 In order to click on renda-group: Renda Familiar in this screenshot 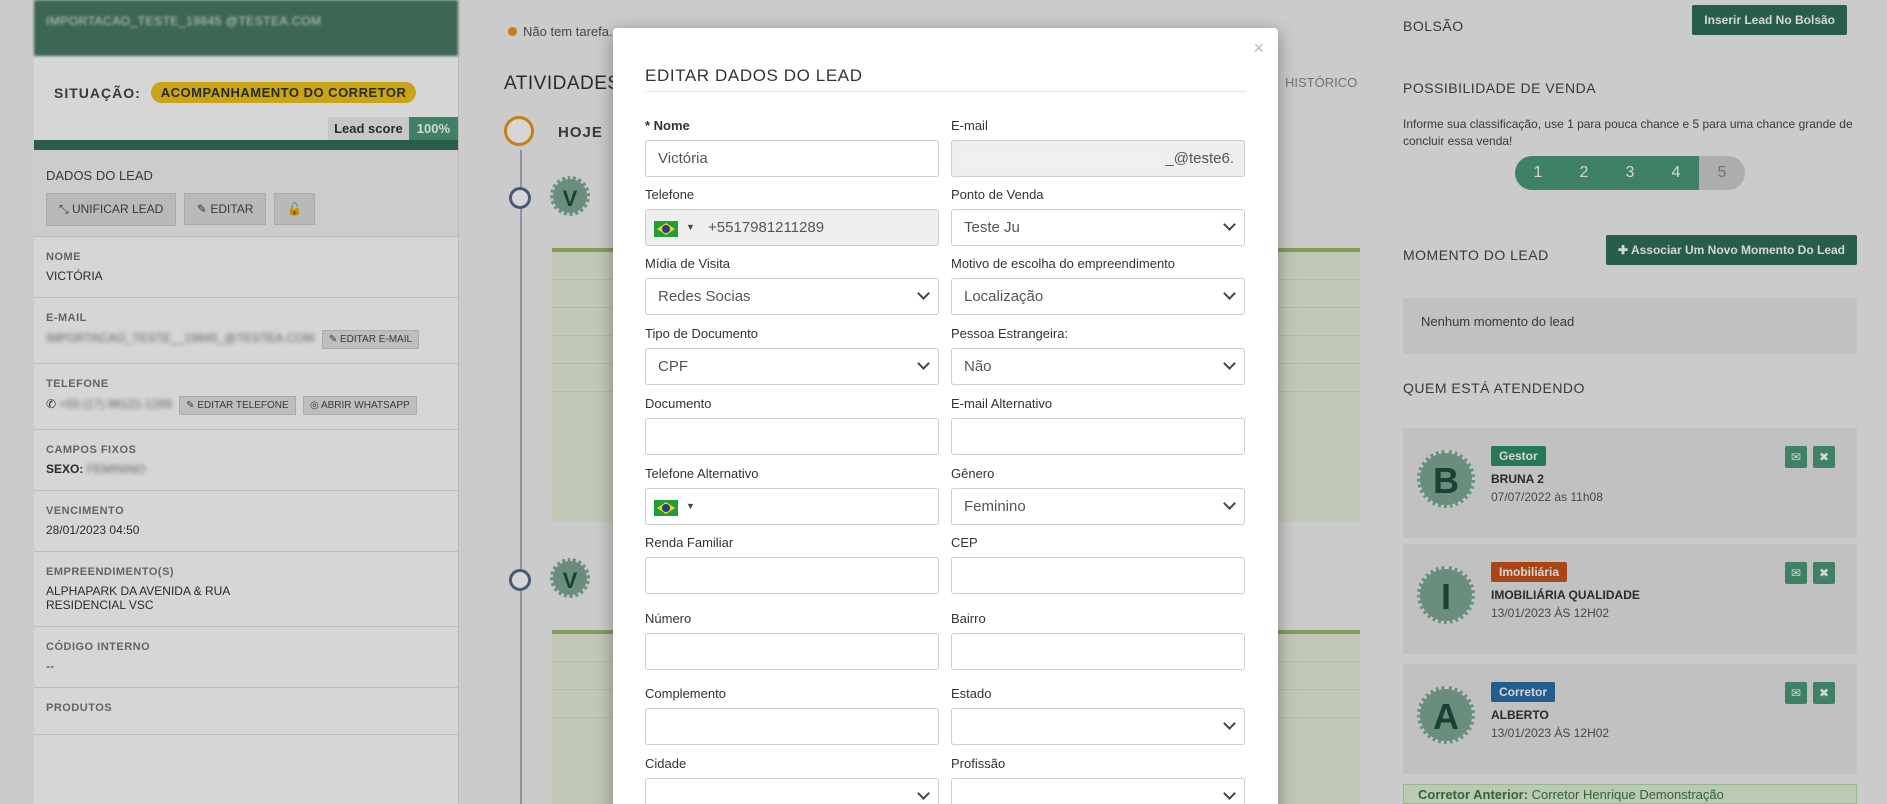, I will do `click(792, 564)`.